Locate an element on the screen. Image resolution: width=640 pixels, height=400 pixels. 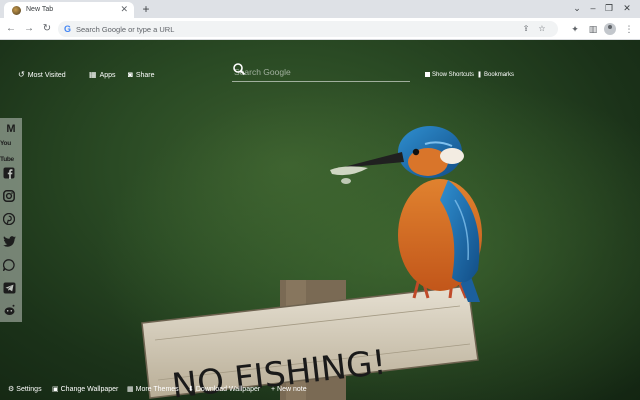
share-button: ◙ Share is located at coordinates (141, 75).